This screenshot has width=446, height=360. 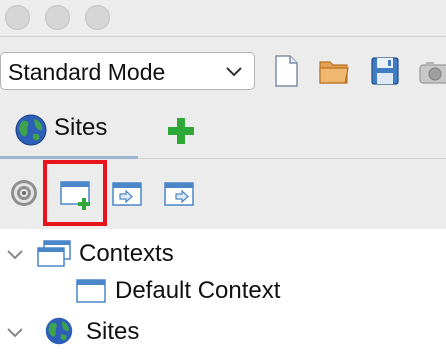 I want to click on highlight-box, so click(x=75, y=193).